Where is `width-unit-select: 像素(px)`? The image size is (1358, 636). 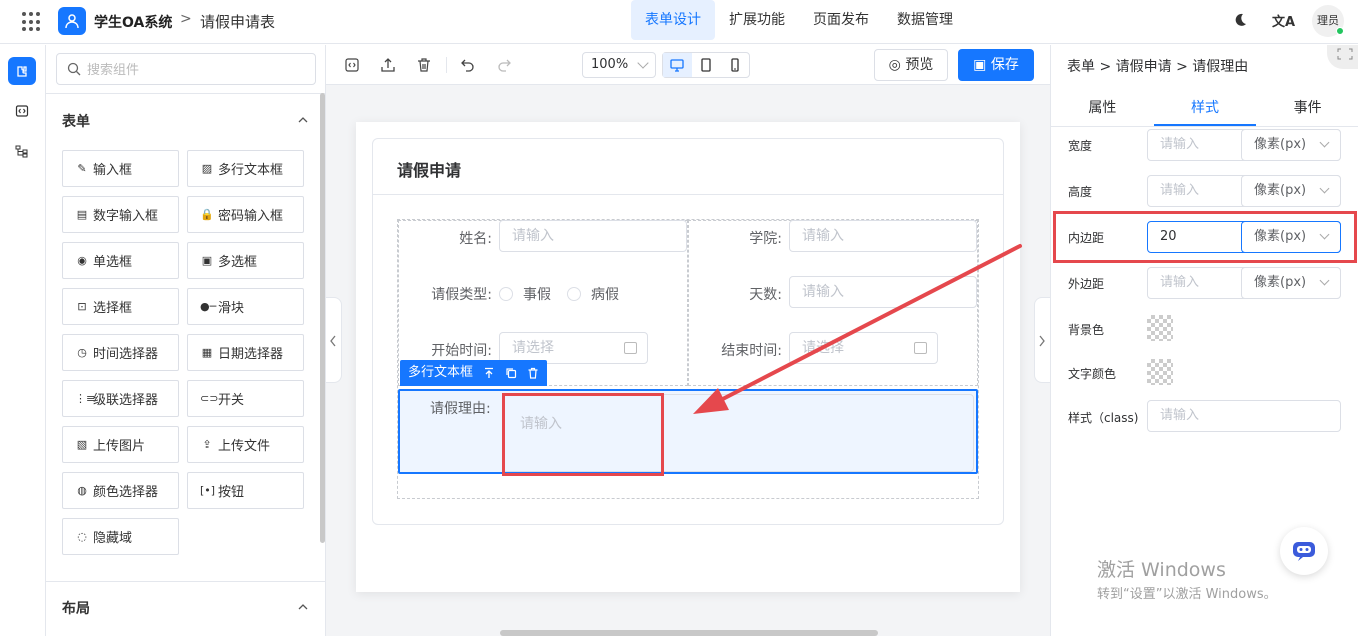
width-unit-select: 像素(px) is located at coordinates (1291, 145).